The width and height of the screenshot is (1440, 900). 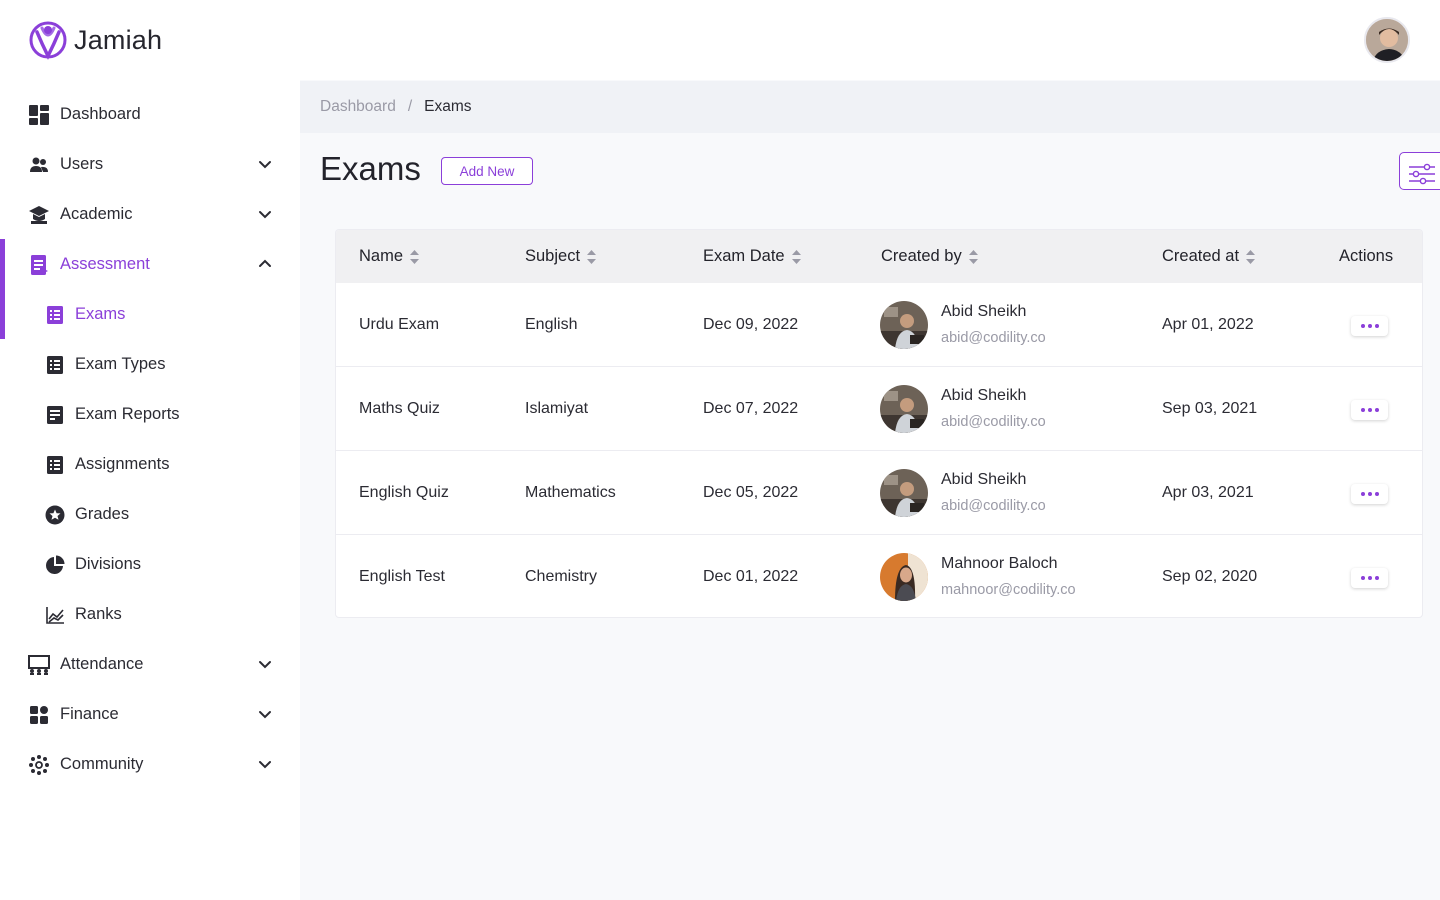 I want to click on list-icon, so click(x=55, y=315).